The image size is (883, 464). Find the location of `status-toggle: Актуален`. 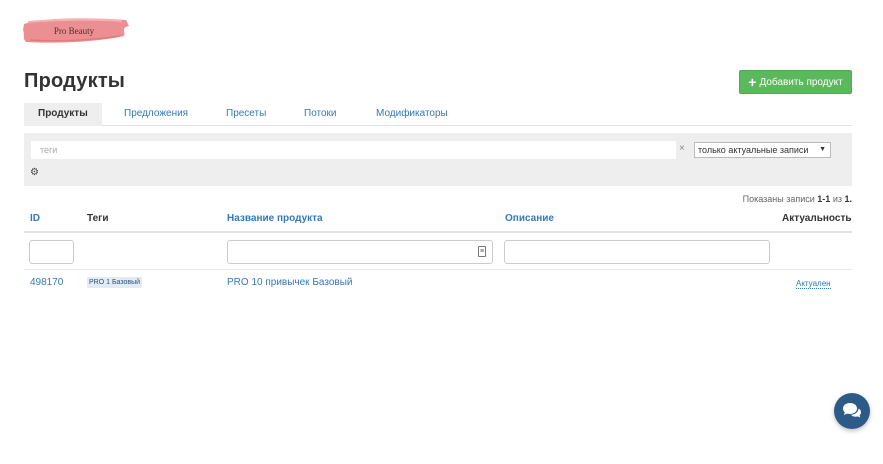

status-toggle: Актуален is located at coordinates (813, 284).